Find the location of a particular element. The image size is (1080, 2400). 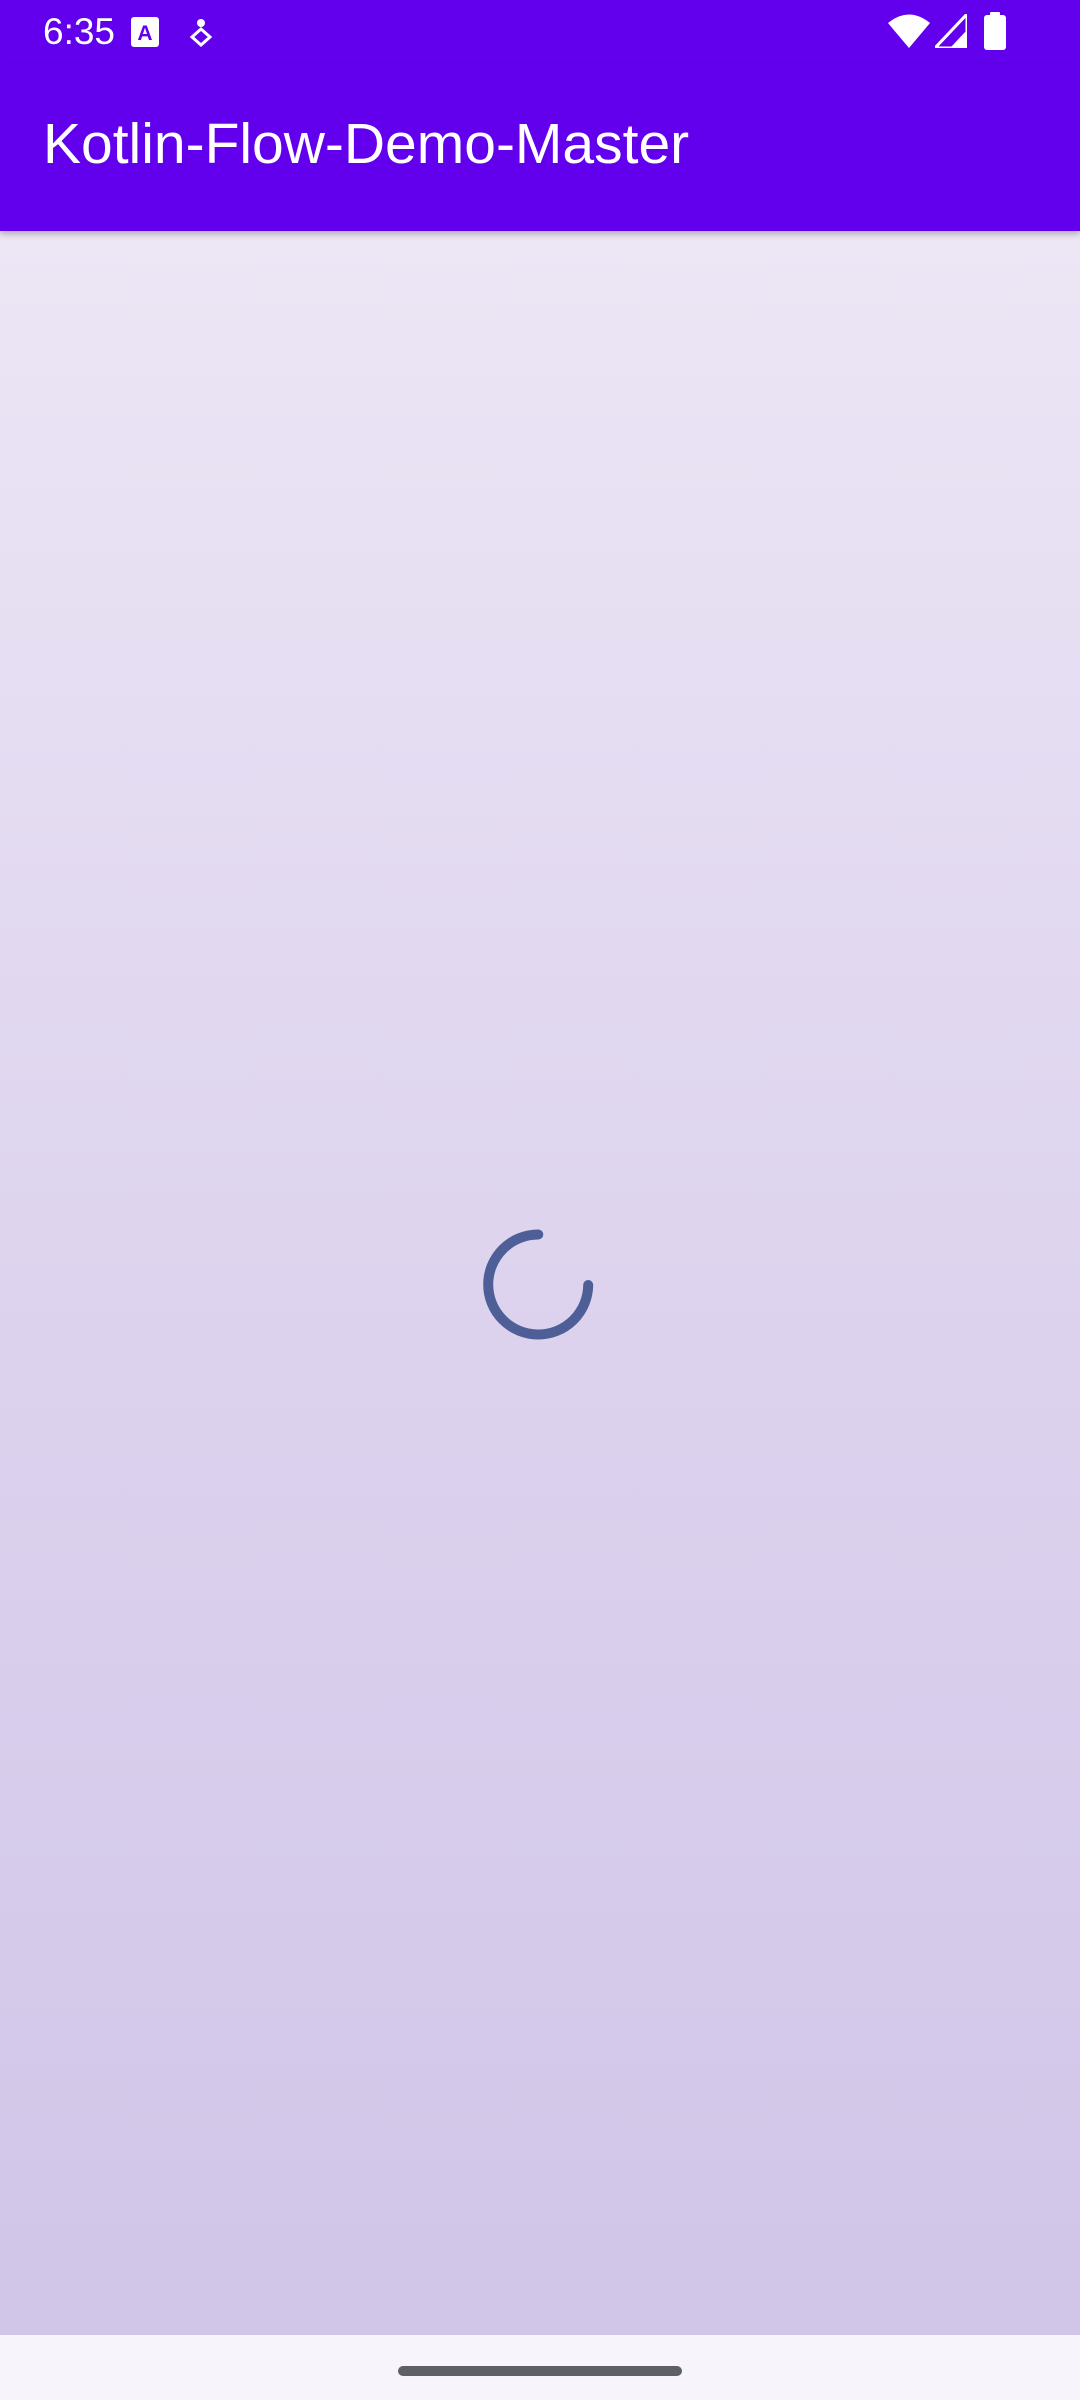

cellular-signal-icon is located at coordinates (951, 31).